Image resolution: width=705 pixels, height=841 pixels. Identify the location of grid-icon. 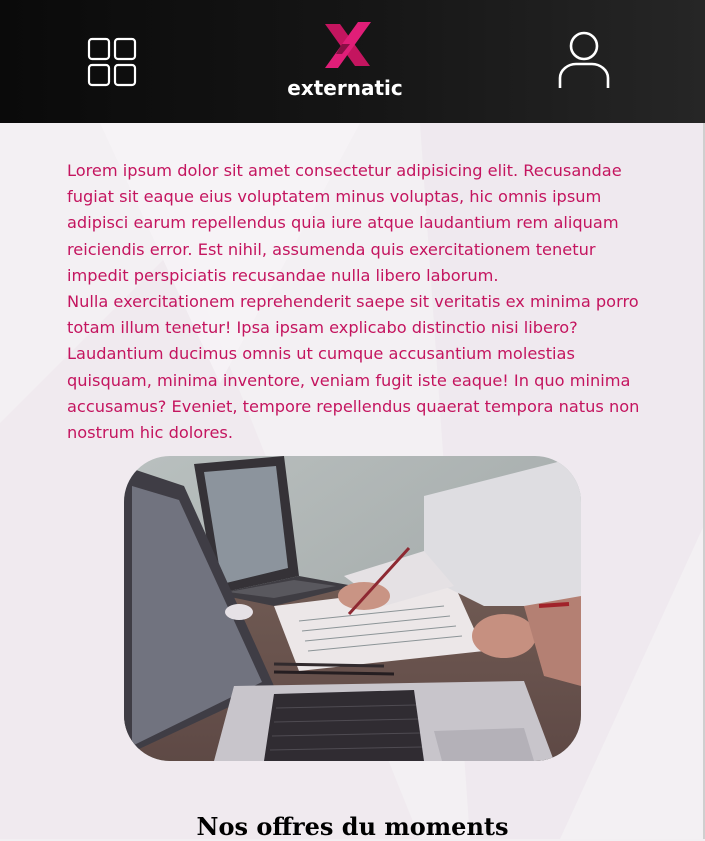
(113, 63).